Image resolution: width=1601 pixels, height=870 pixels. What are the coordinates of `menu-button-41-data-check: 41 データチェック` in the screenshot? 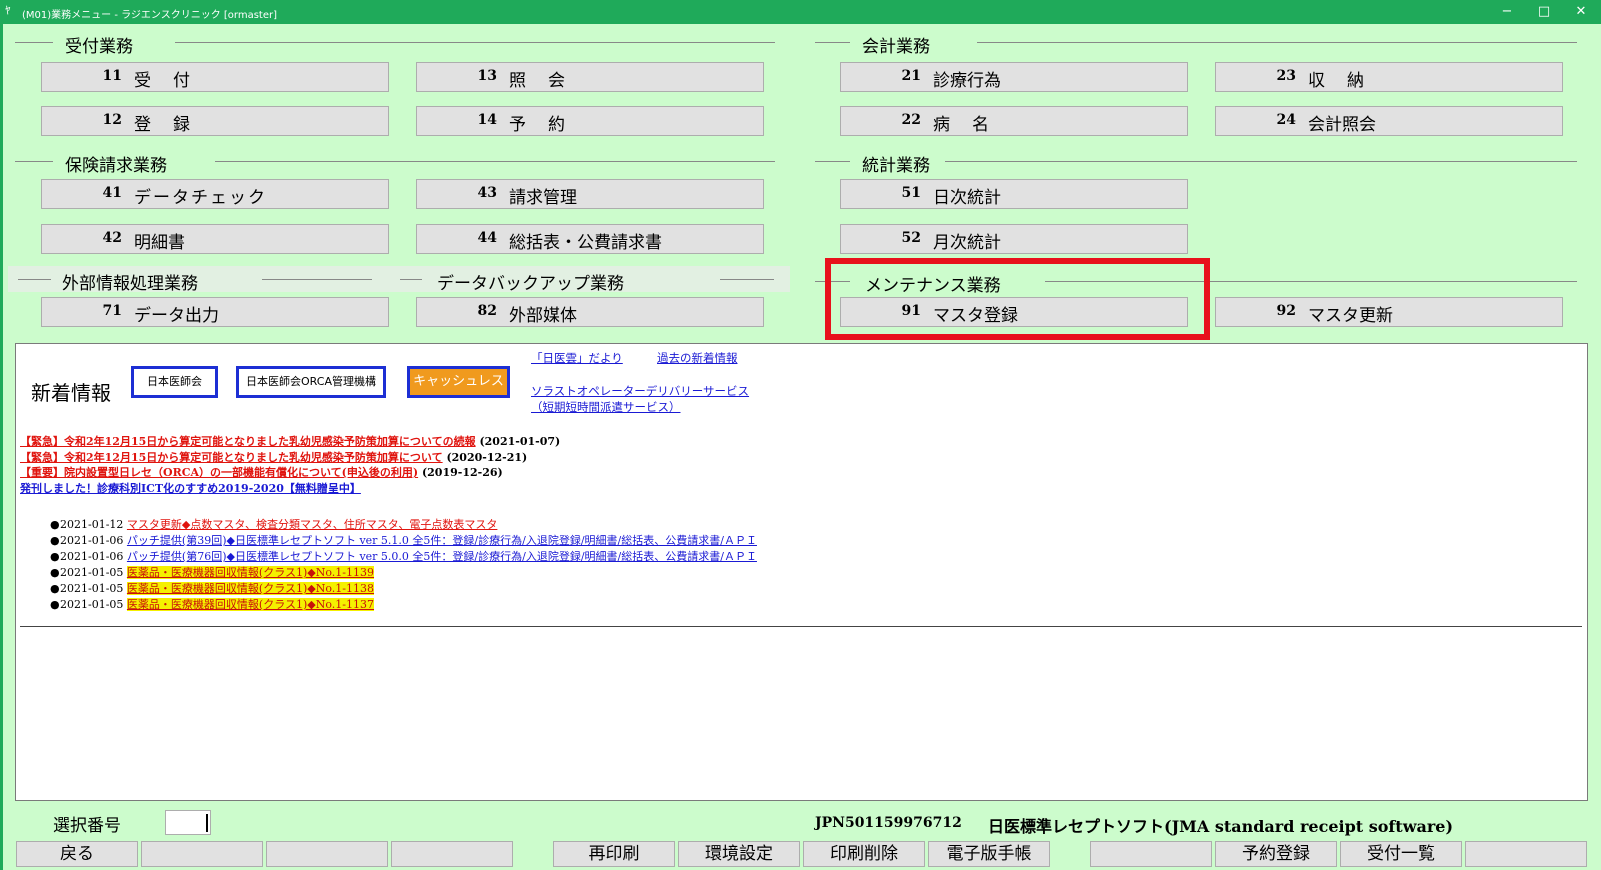 It's located at (215, 194).